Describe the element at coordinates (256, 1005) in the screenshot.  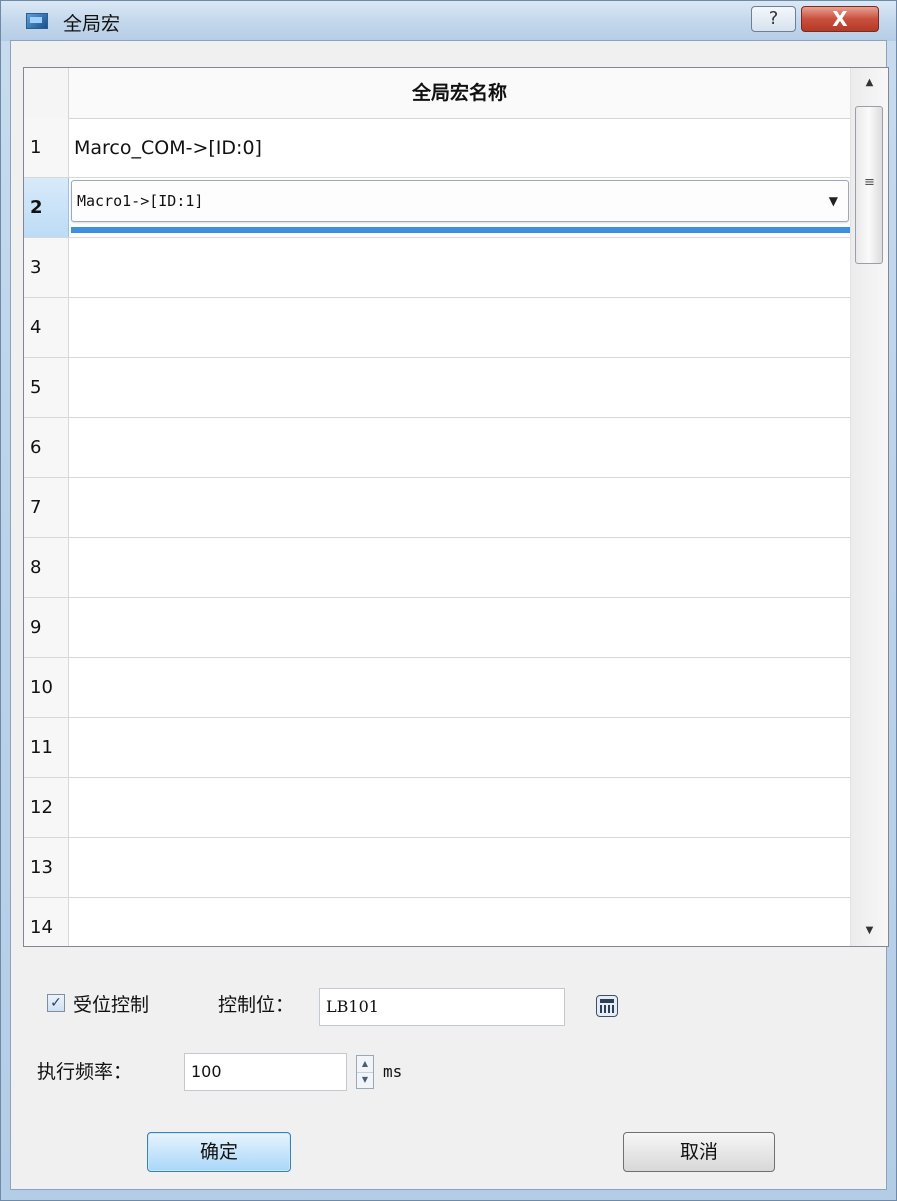
I see `control-bit-label: 控制位：` at that location.